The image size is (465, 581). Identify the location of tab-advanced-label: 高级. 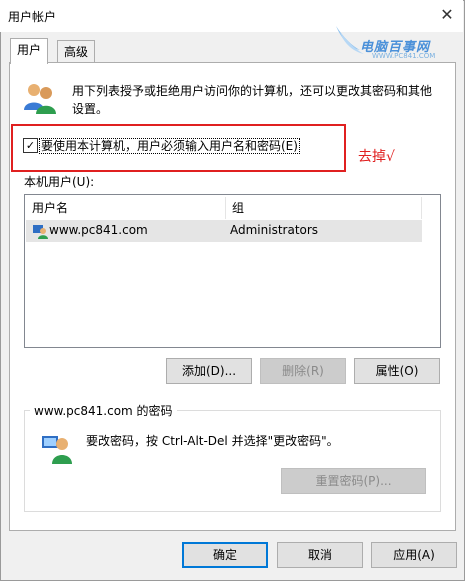
(76, 52).